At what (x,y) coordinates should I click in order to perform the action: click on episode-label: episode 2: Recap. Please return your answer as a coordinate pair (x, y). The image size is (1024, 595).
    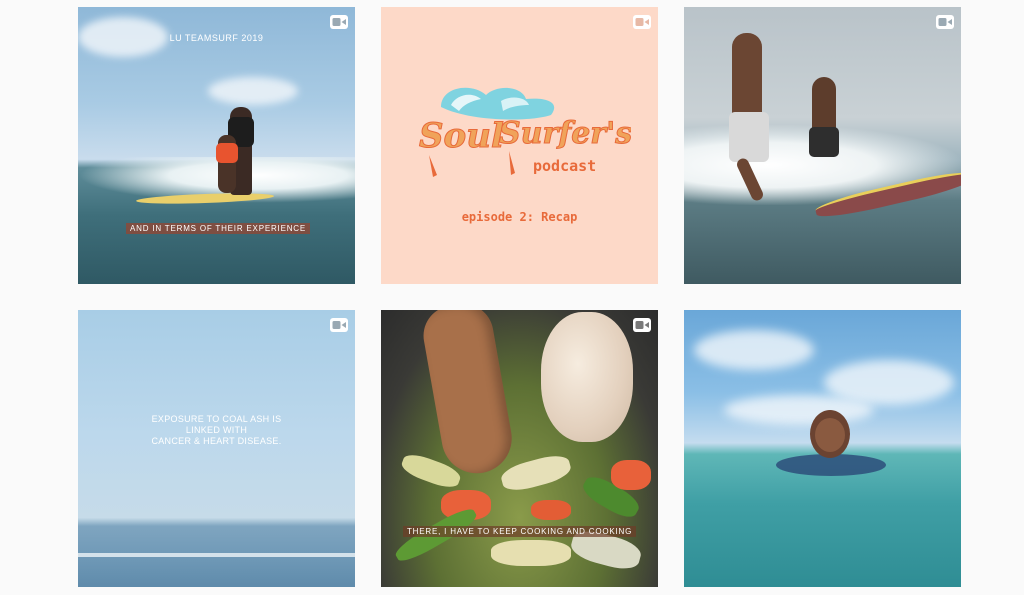
    Looking at the image, I should click on (519, 217).